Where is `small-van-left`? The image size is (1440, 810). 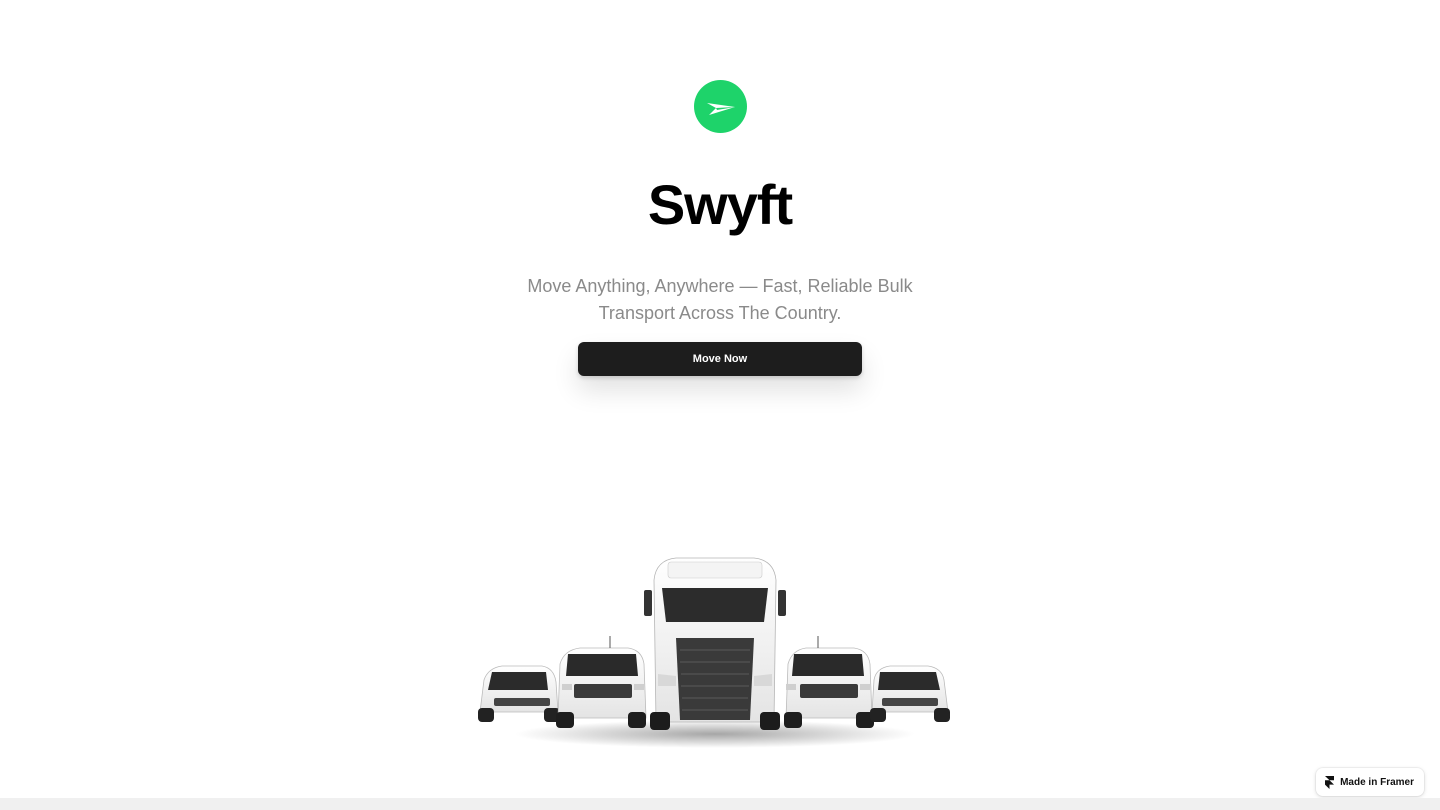
small-van-left is located at coordinates (519, 693).